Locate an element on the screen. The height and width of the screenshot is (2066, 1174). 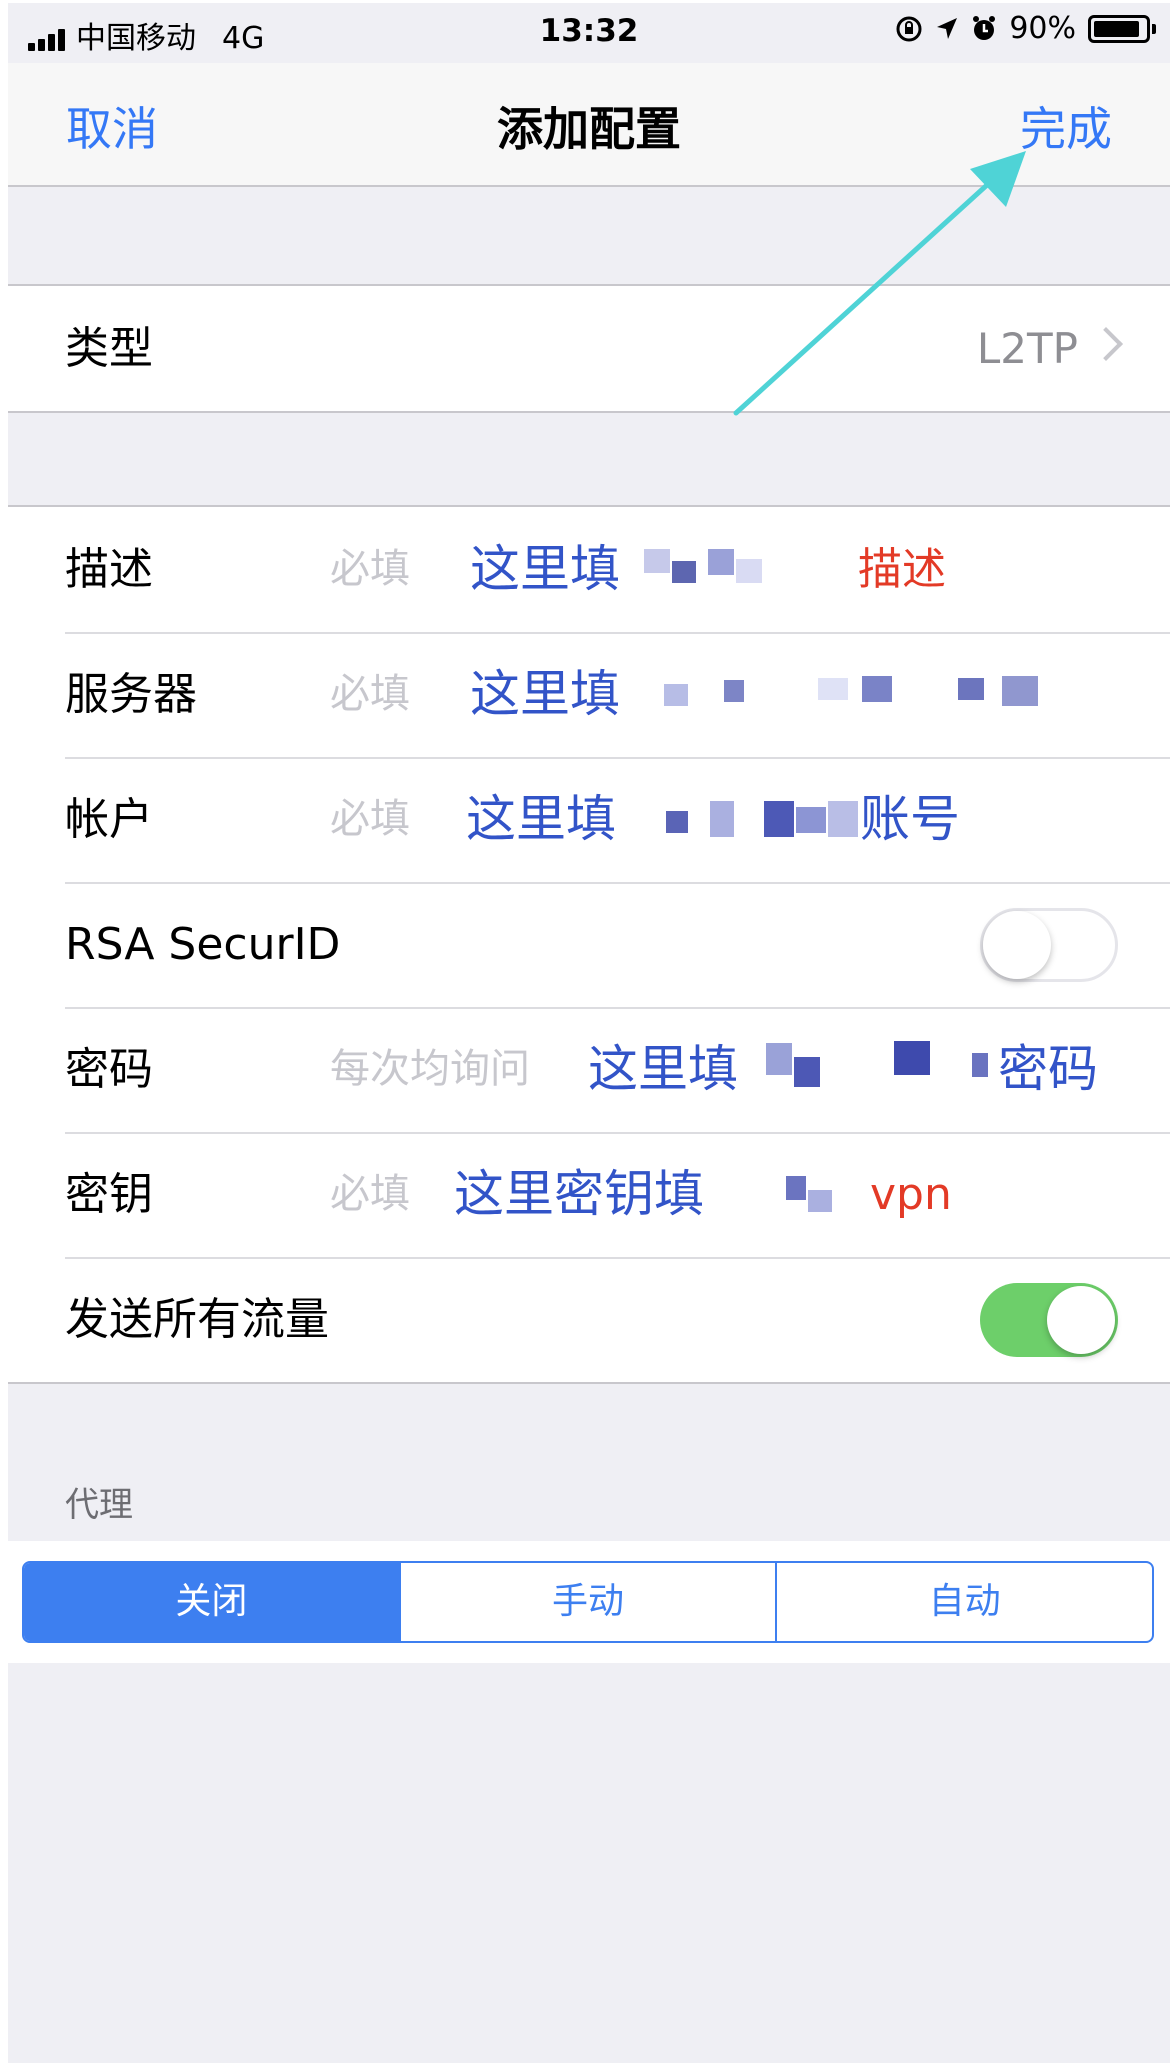
proxy-option-off: 关闭 is located at coordinates (211, 1602).